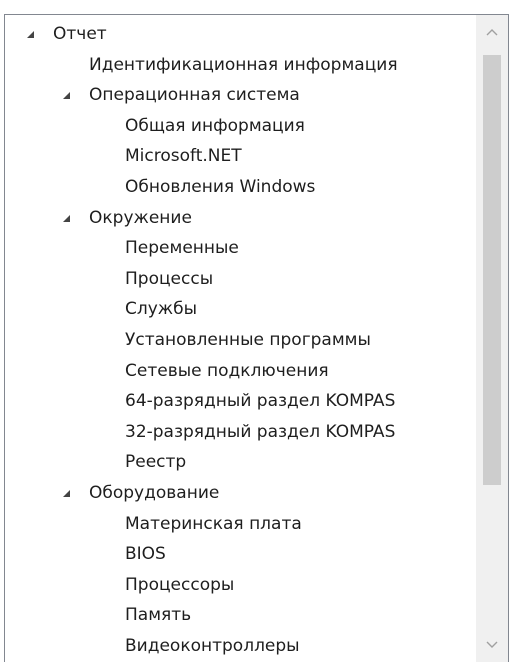  I want to click on tree-item-label: 64-разрядный раздел KOMPAS, so click(260, 401).